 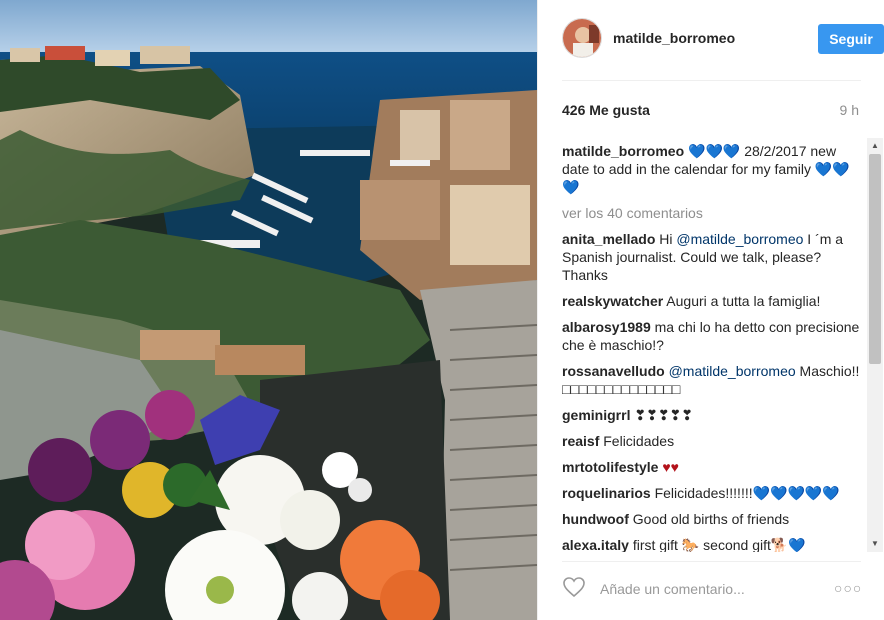 I want to click on comment-username: reaisf, so click(x=580, y=441).